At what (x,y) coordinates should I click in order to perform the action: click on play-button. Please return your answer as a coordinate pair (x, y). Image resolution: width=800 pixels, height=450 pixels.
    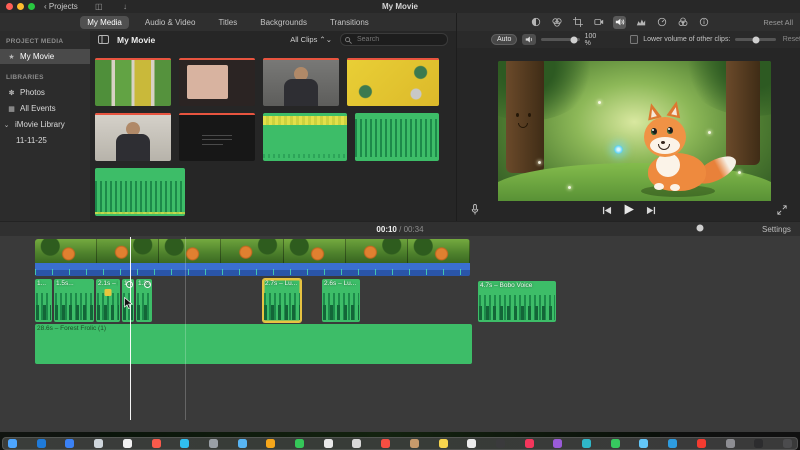
    Looking at the image, I should click on (629, 211).